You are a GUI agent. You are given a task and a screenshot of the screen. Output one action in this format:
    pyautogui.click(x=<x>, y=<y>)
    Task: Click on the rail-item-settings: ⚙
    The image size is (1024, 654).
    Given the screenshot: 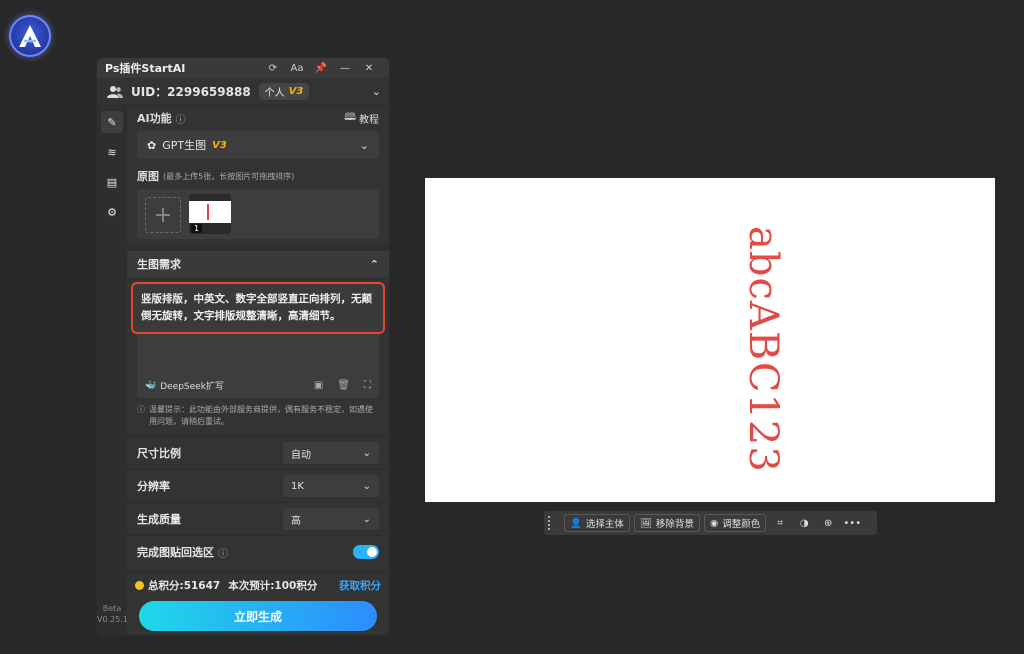 What is the action you would take?
    pyautogui.click(x=112, y=212)
    